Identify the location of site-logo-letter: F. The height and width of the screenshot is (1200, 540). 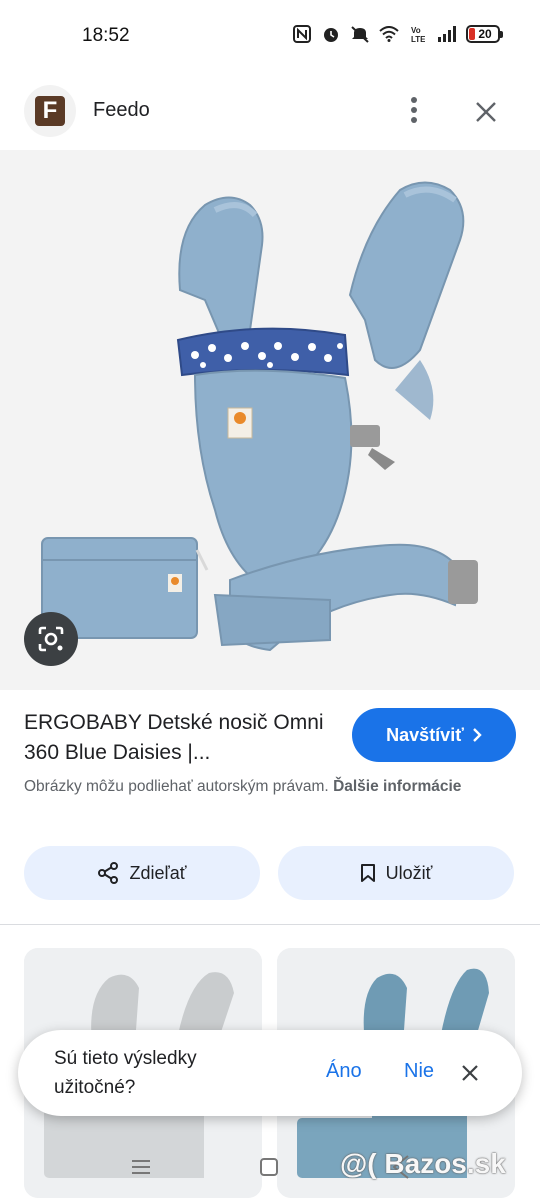
(50, 111).